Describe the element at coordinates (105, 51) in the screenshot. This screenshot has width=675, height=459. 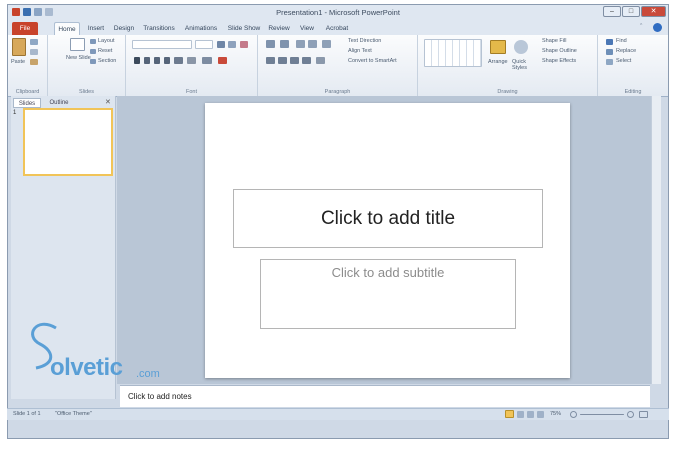
I see `reset-button: Reset` at that location.